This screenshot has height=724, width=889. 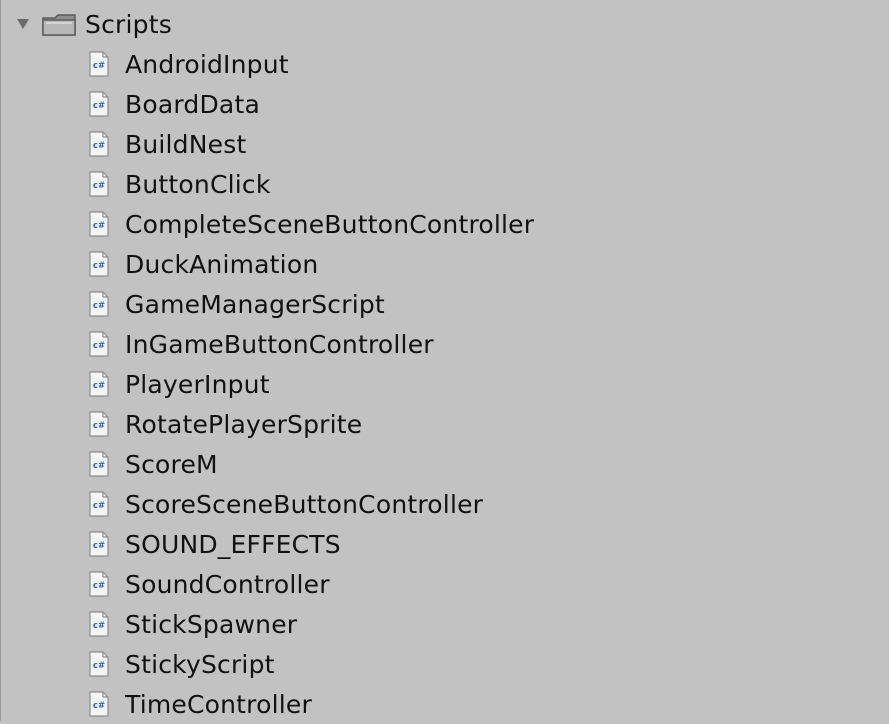 I want to click on folder-label: Scripts, so click(x=128, y=24).